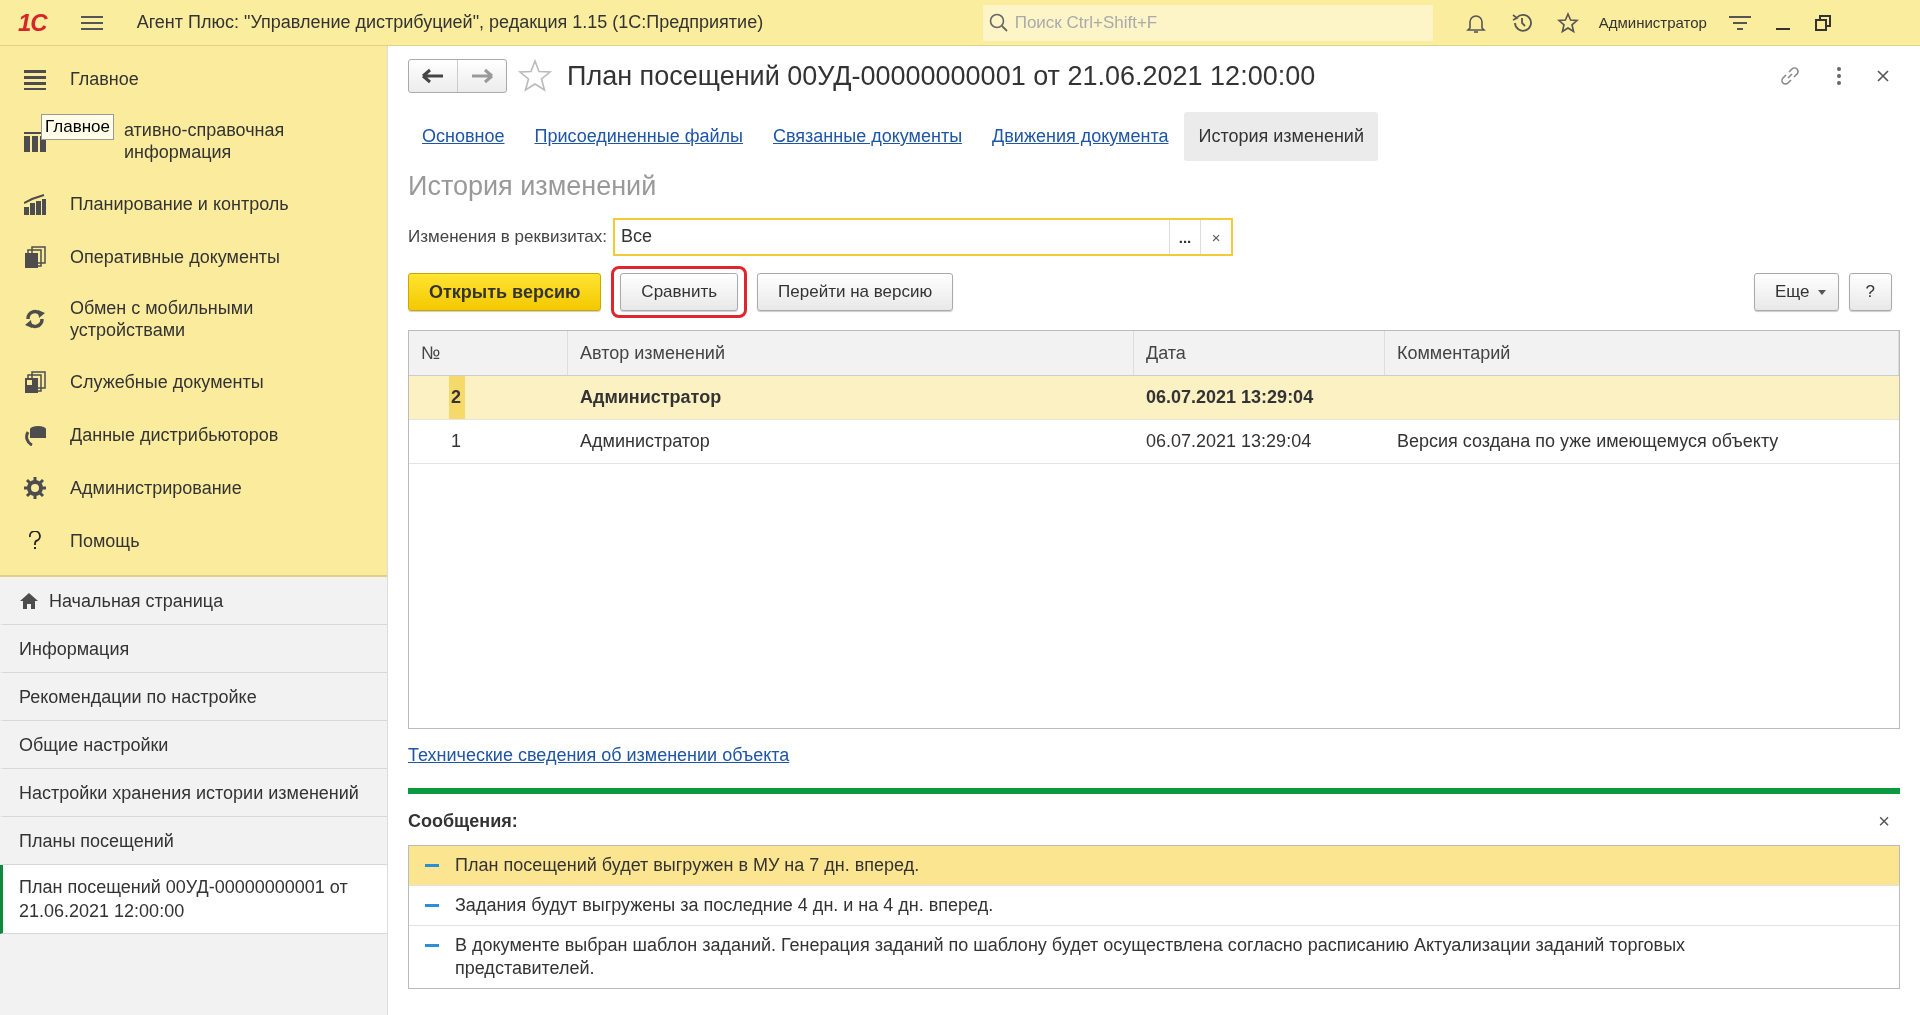 This screenshot has width=1920, height=1015. I want to click on column-header: Дата, so click(1259, 353).